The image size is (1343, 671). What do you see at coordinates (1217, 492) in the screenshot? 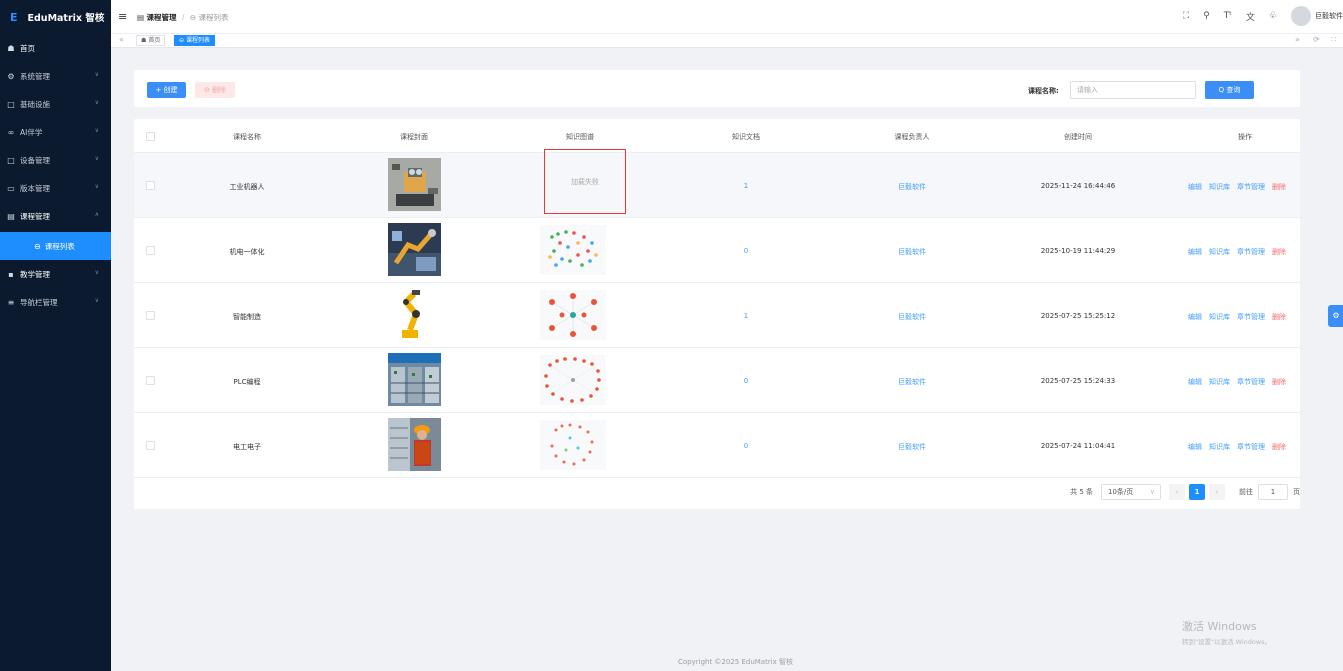
I see `next-page-button: ›` at bounding box center [1217, 492].